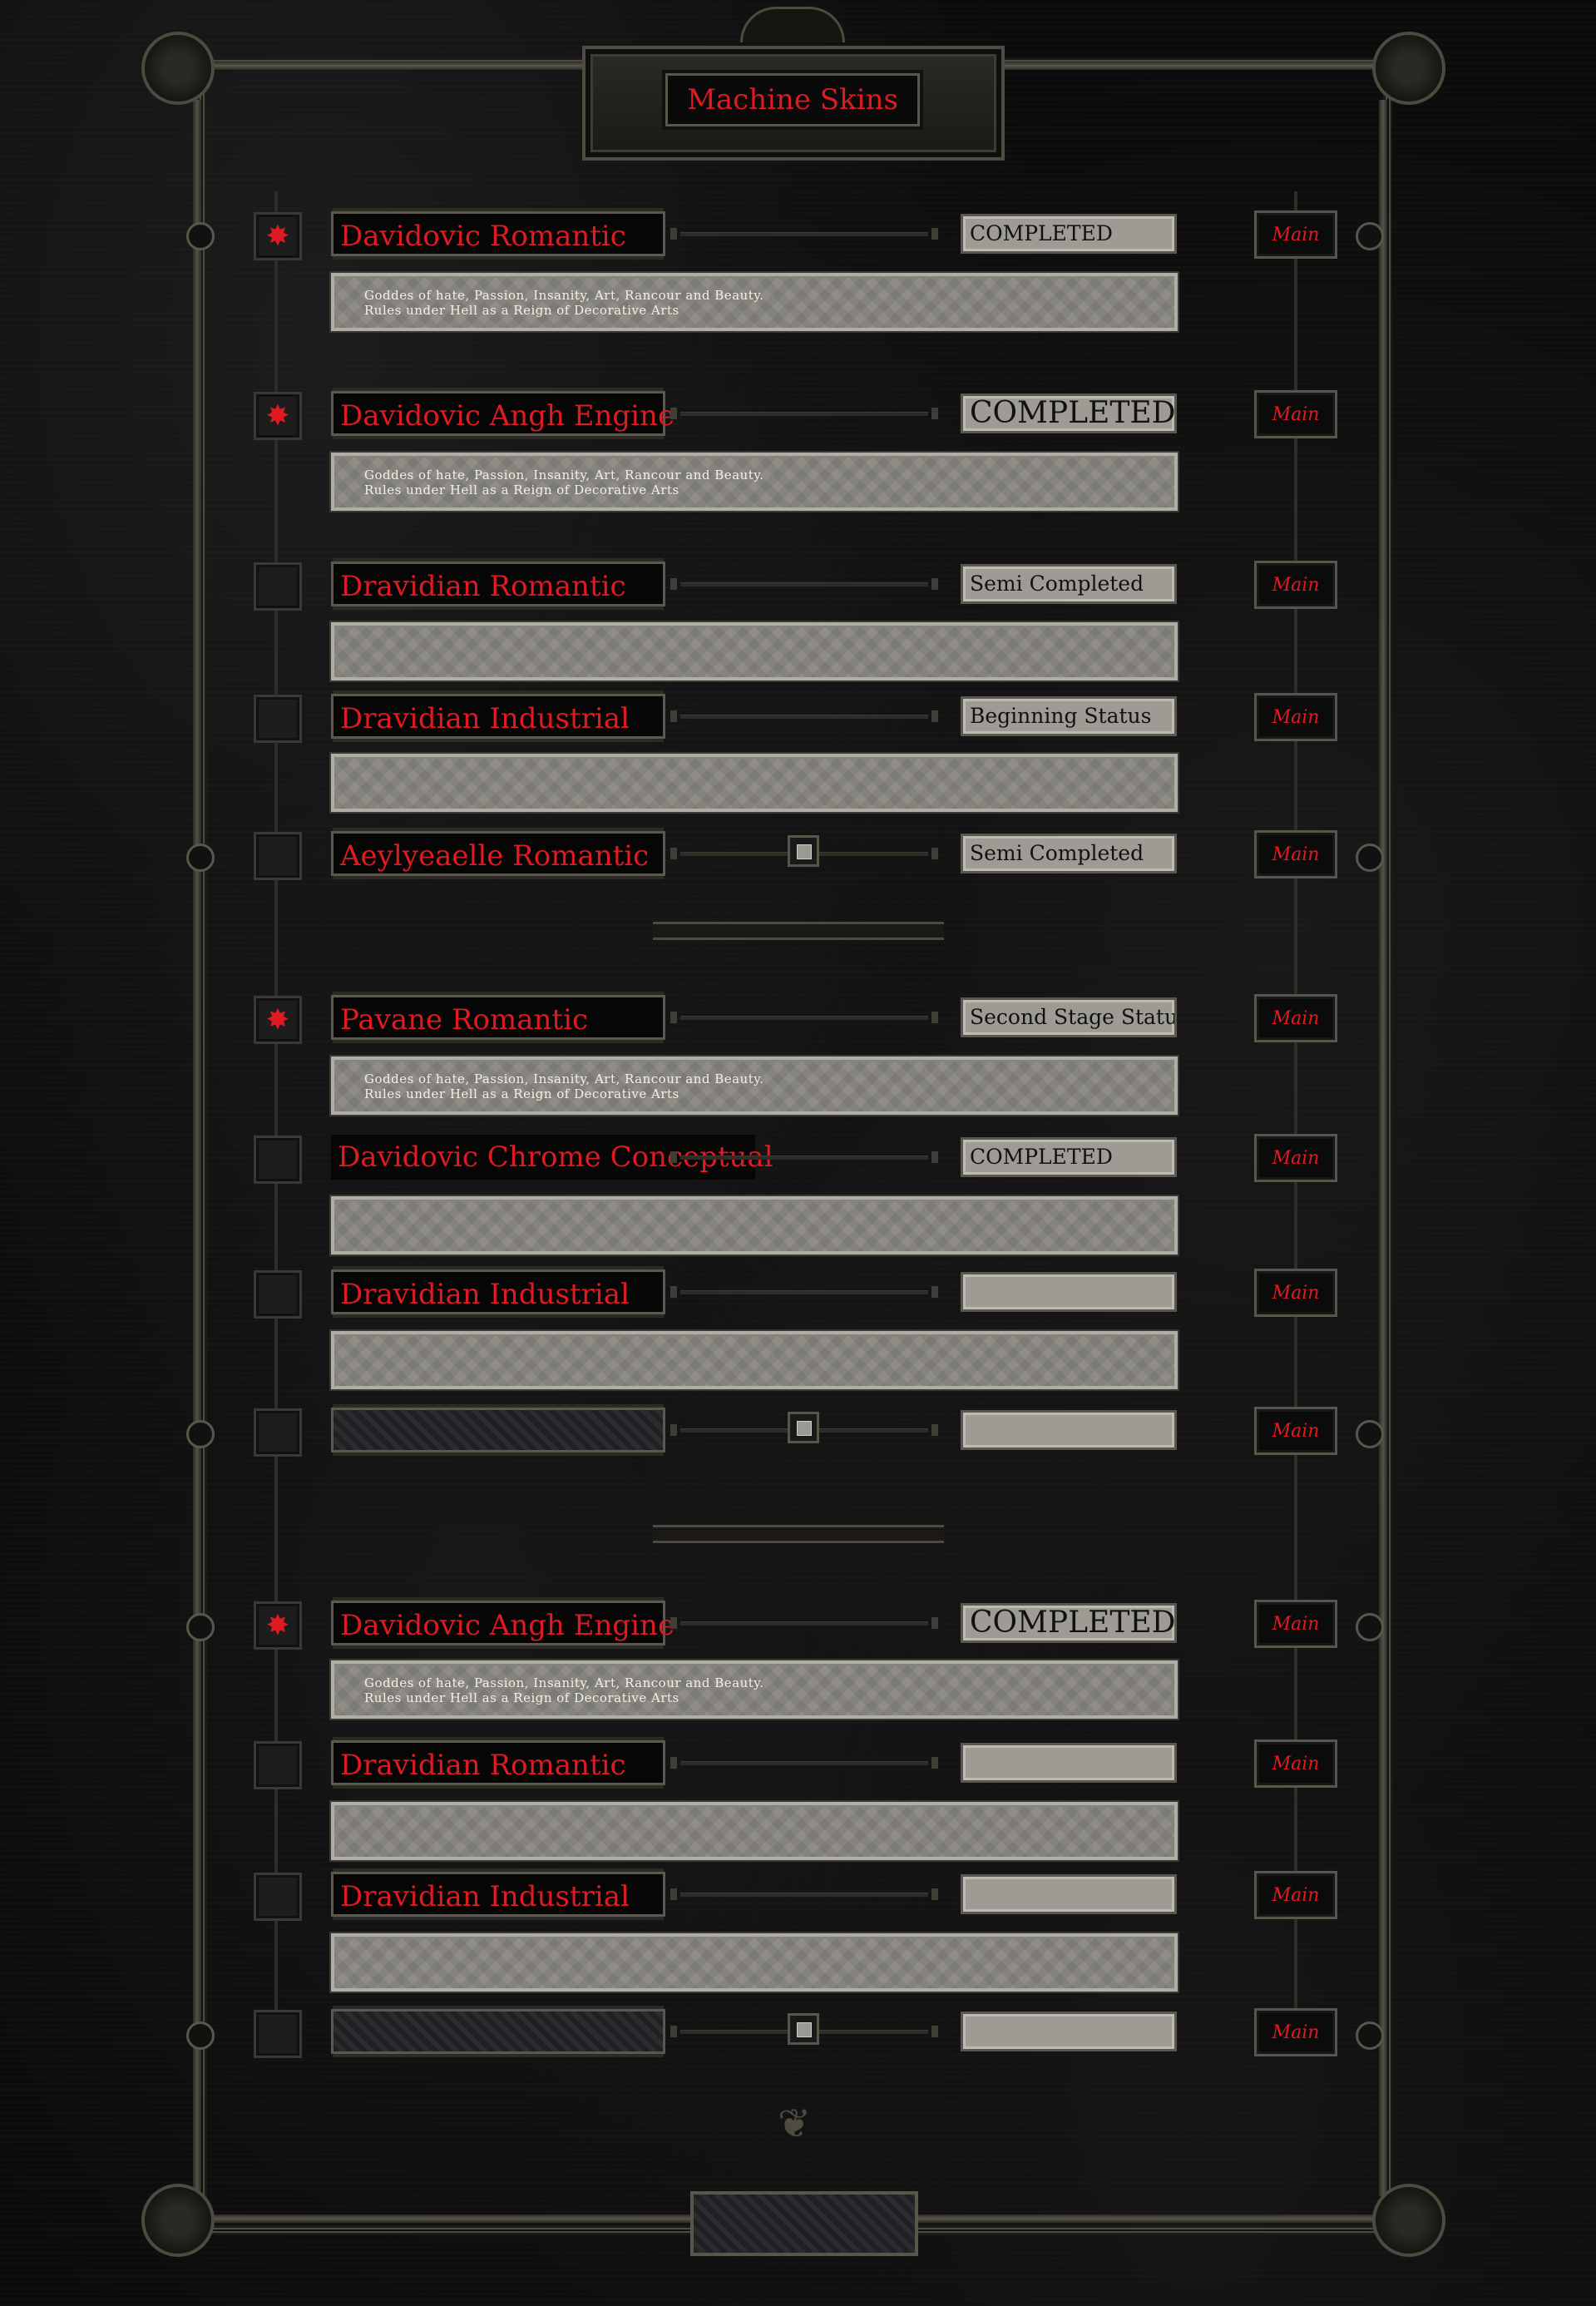 The height and width of the screenshot is (2306, 1596). I want to click on status-field: Beginning Status, so click(1069, 716).